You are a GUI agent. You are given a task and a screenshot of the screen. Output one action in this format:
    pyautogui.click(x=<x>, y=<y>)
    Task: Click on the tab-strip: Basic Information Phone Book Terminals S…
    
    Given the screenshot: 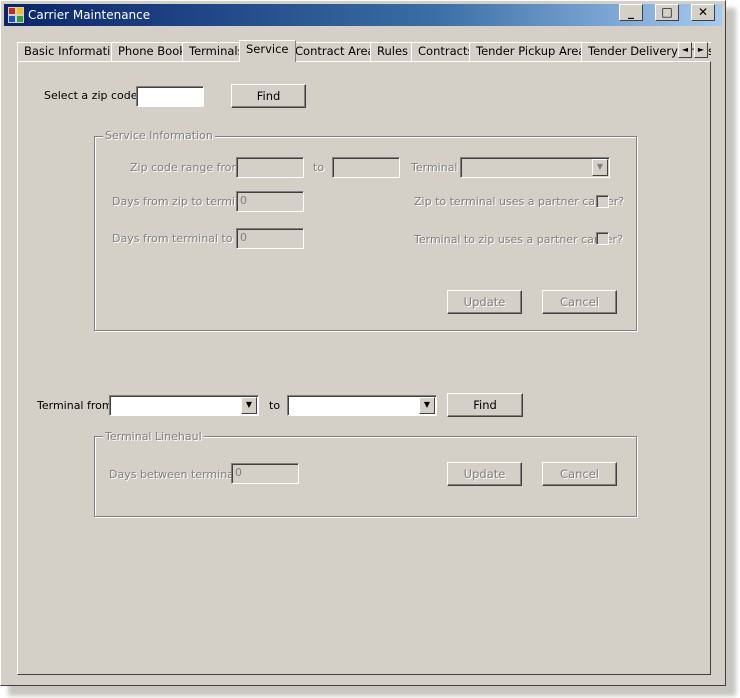 What is the action you would take?
    pyautogui.click(x=364, y=51)
    